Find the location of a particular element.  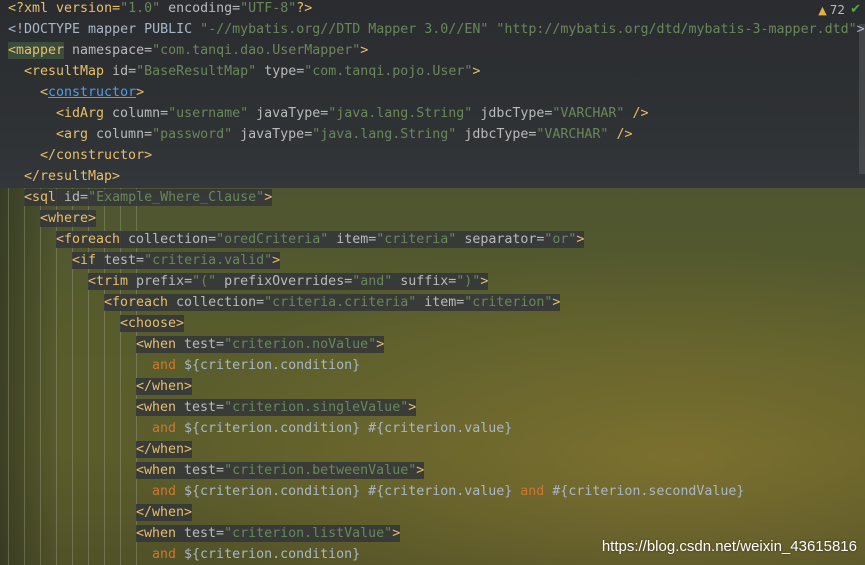

idarg-tag: <idArg is located at coordinates (80, 113).